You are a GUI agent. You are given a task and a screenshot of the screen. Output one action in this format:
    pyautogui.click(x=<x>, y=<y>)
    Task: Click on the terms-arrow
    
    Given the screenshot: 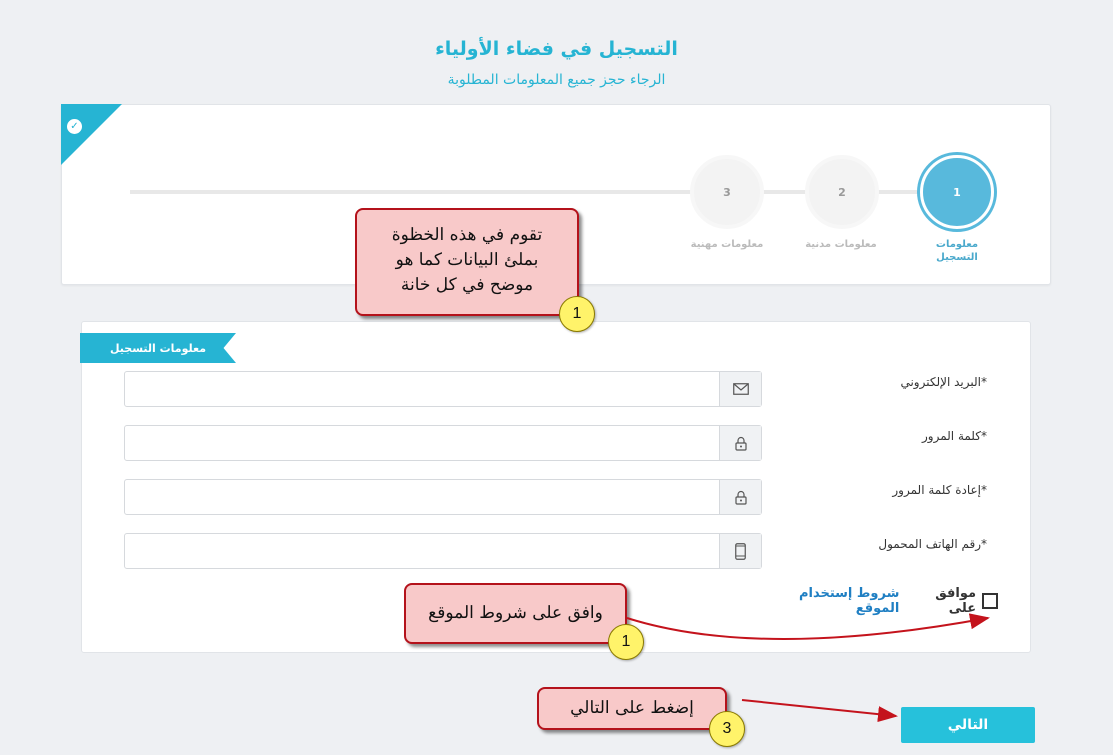 What is the action you would take?
    pyautogui.click(x=808, y=626)
    